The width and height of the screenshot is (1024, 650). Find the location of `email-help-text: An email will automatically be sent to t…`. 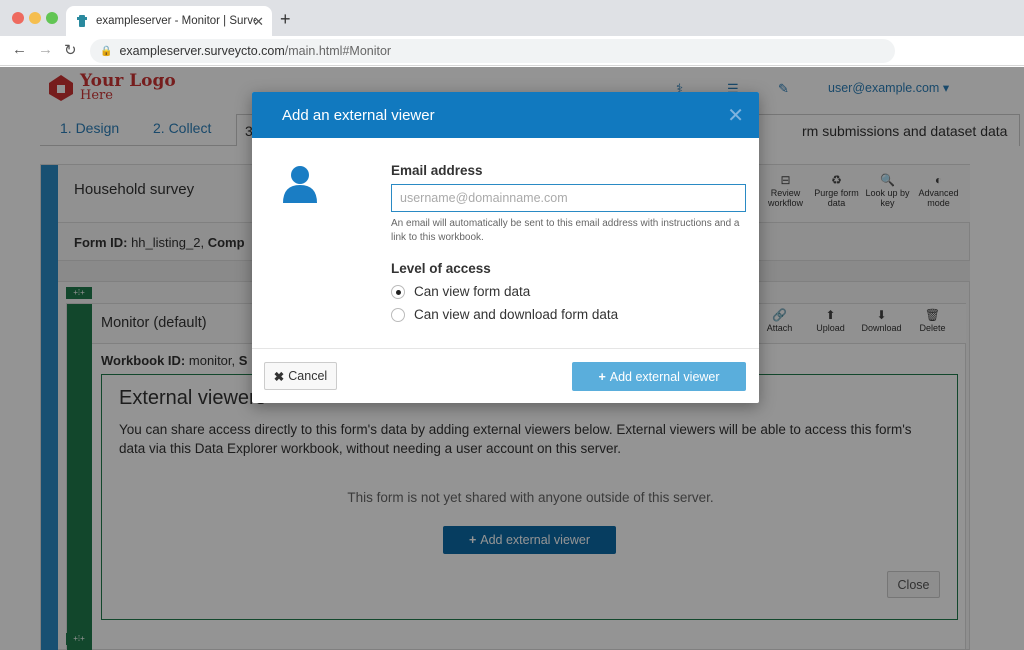

email-help-text: An email will automatically be sent to t… is located at coordinates (565, 230).